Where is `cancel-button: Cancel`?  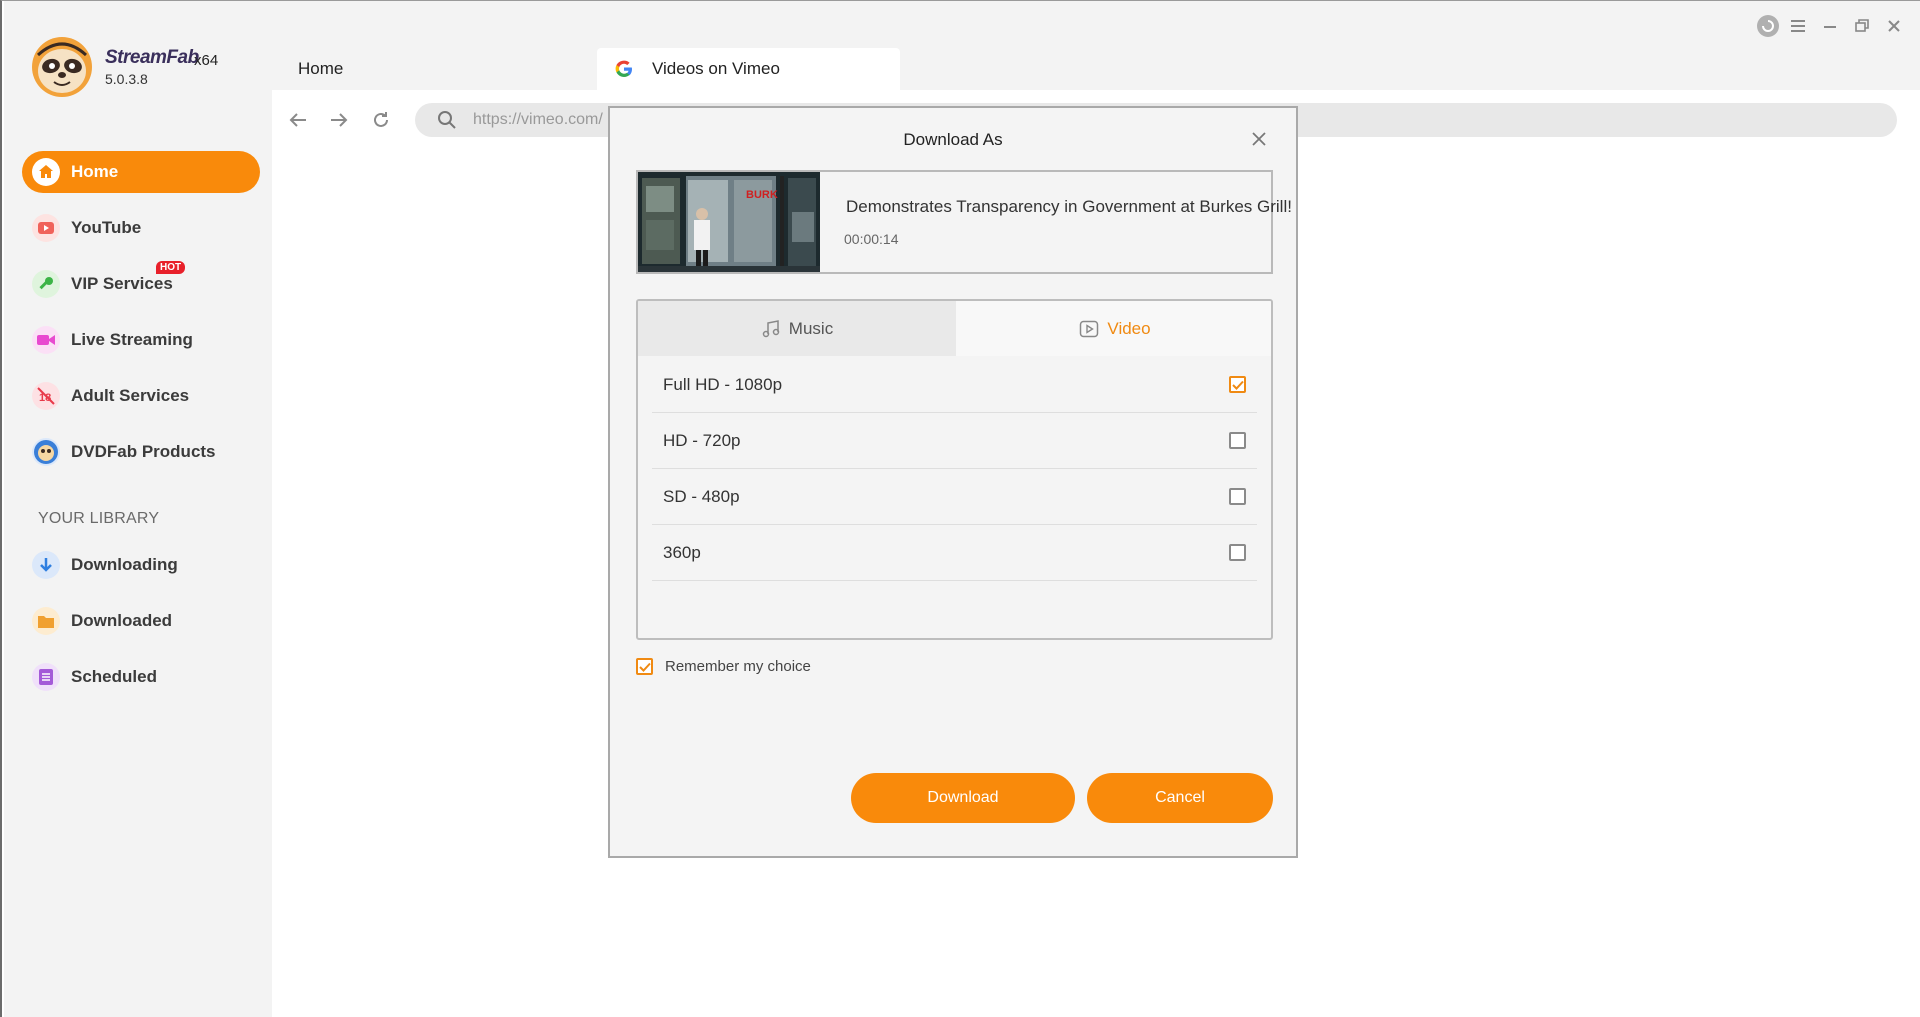
cancel-button: Cancel is located at coordinates (1180, 798).